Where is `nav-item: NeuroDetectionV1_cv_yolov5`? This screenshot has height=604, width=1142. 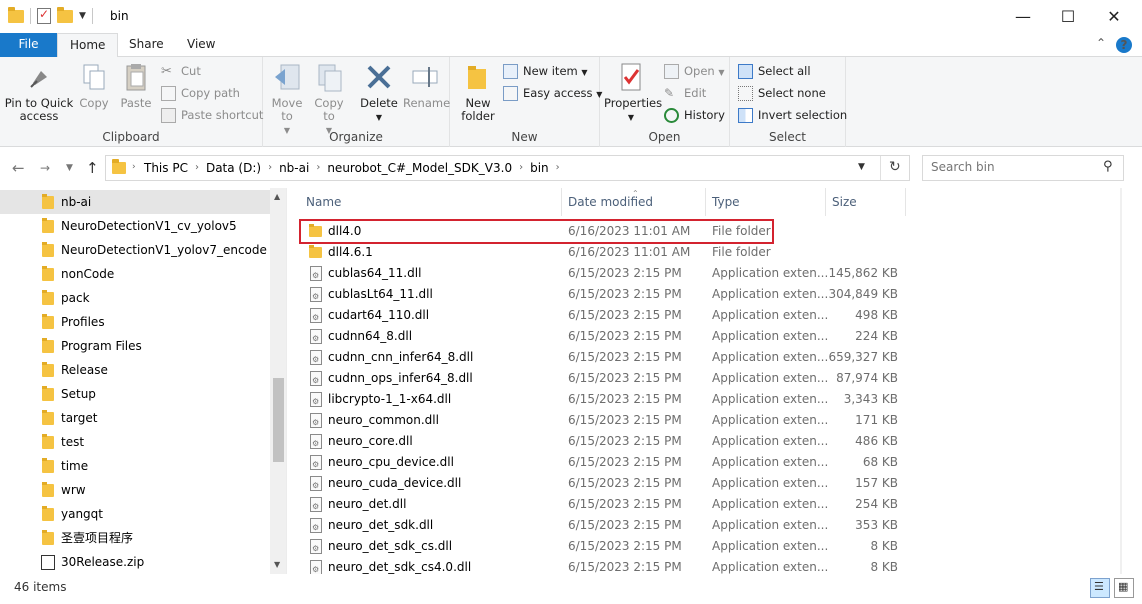 nav-item: NeuroDetectionV1_cv_yolov5 is located at coordinates (135, 226).